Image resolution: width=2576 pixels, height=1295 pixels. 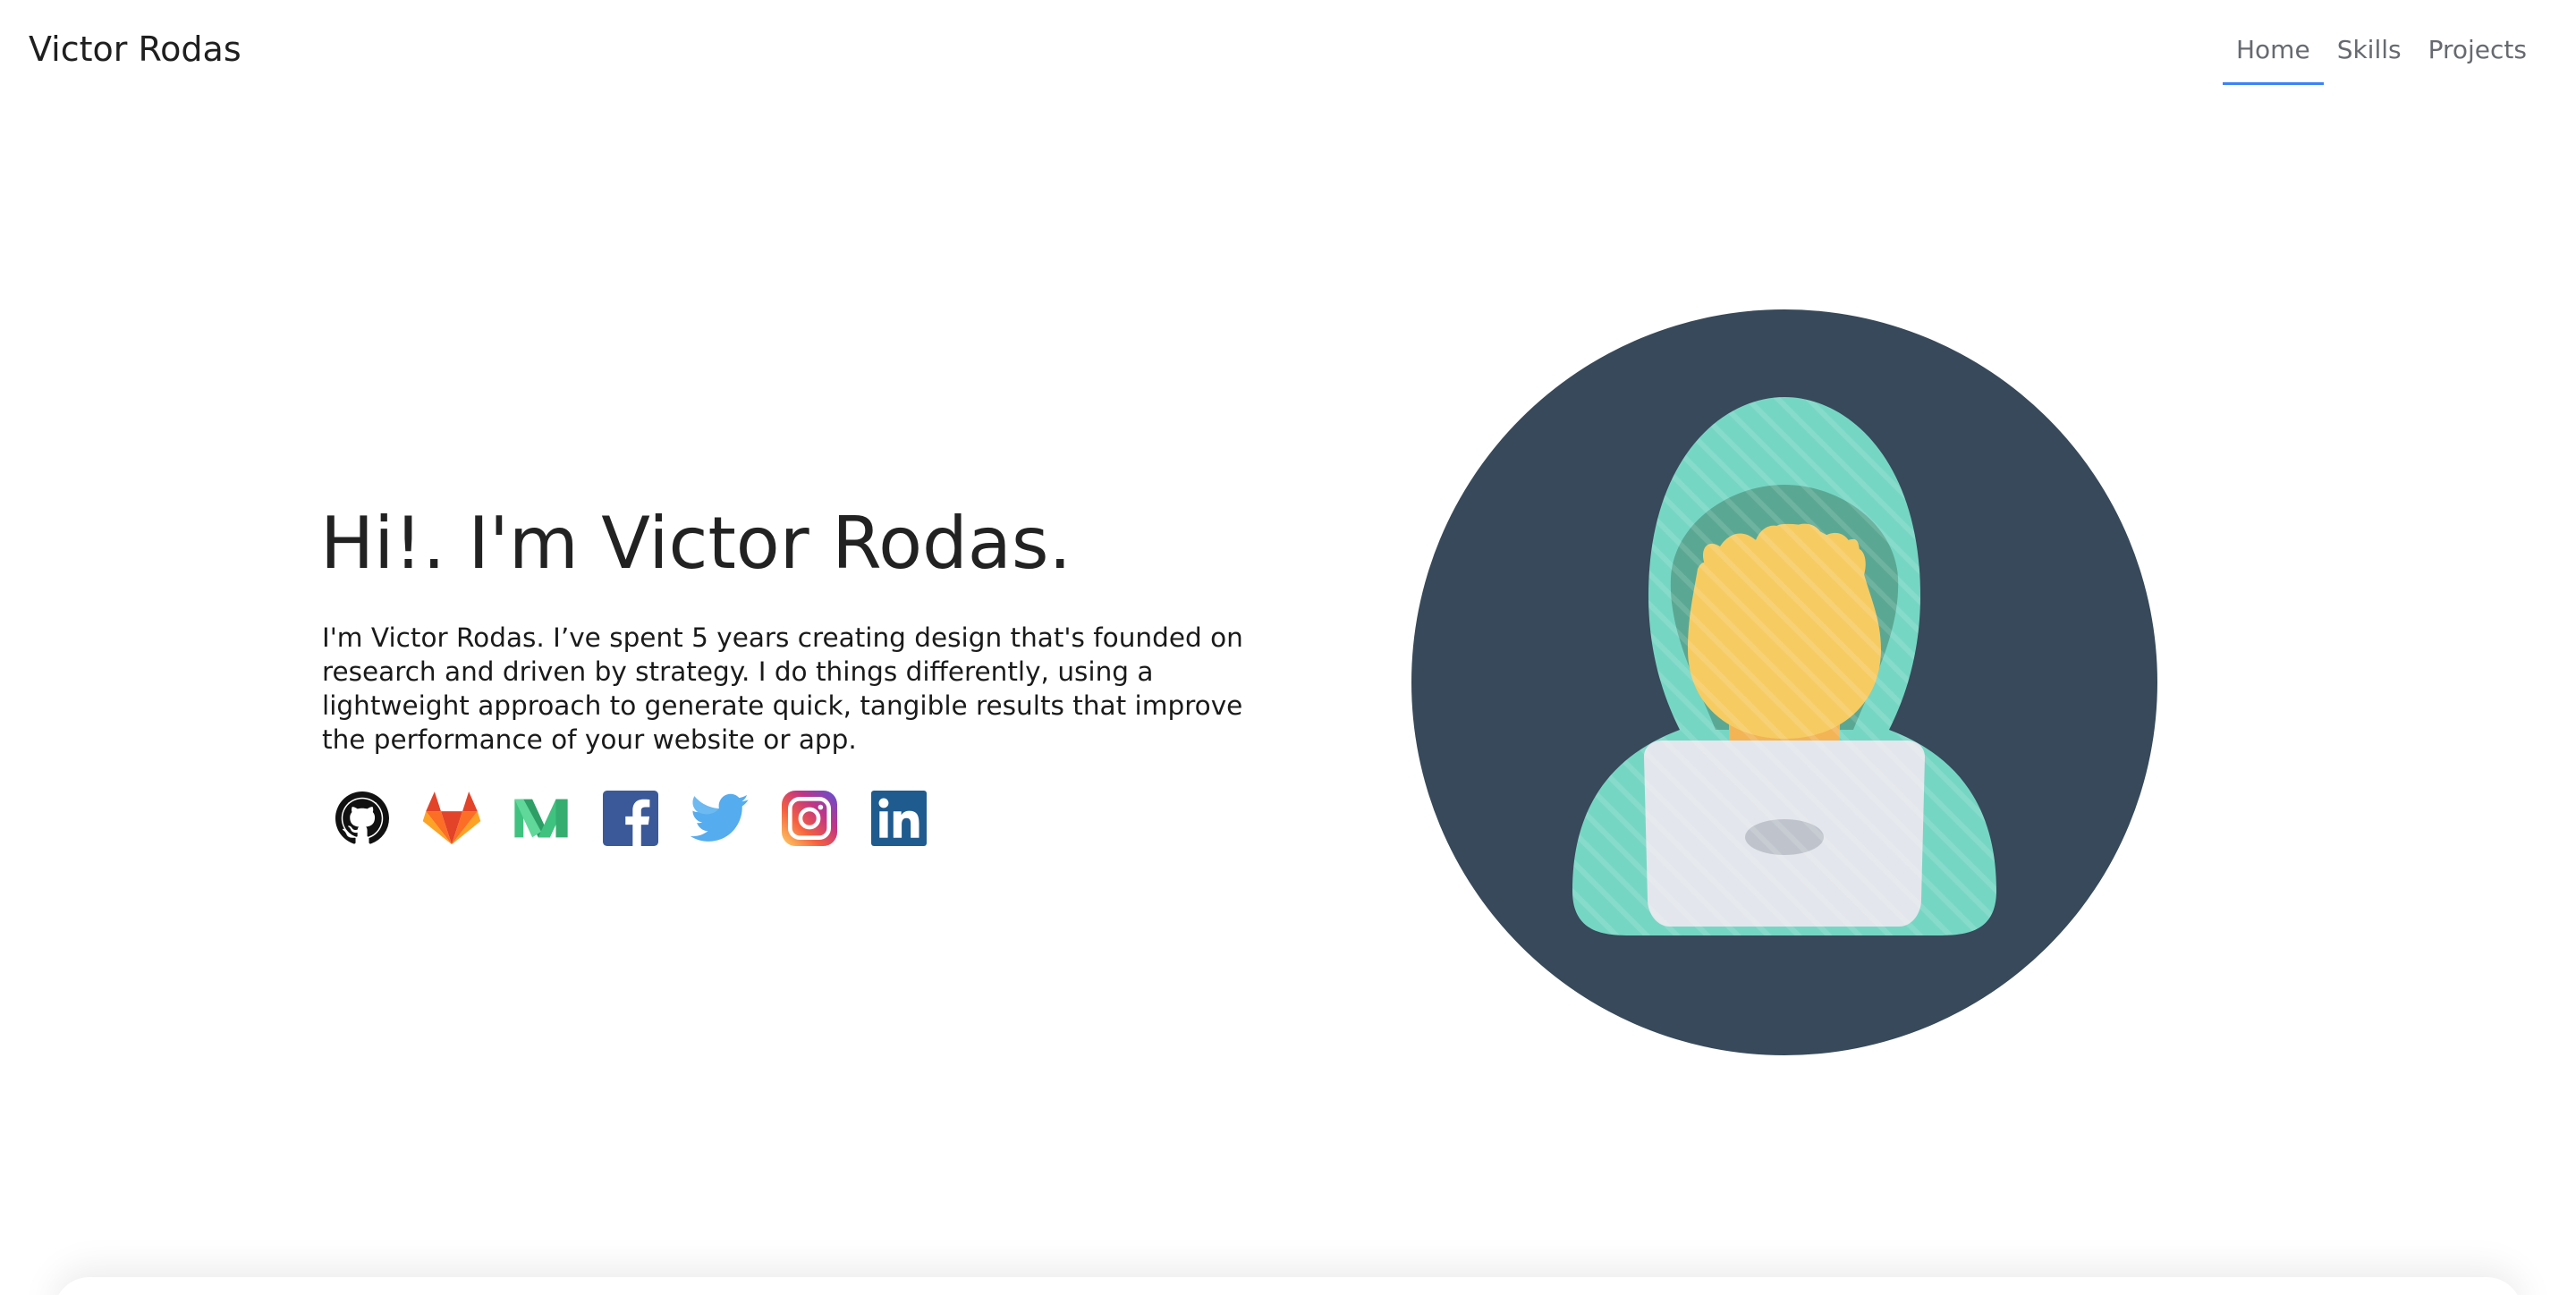 I want to click on twitter-link, so click(x=720, y=818).